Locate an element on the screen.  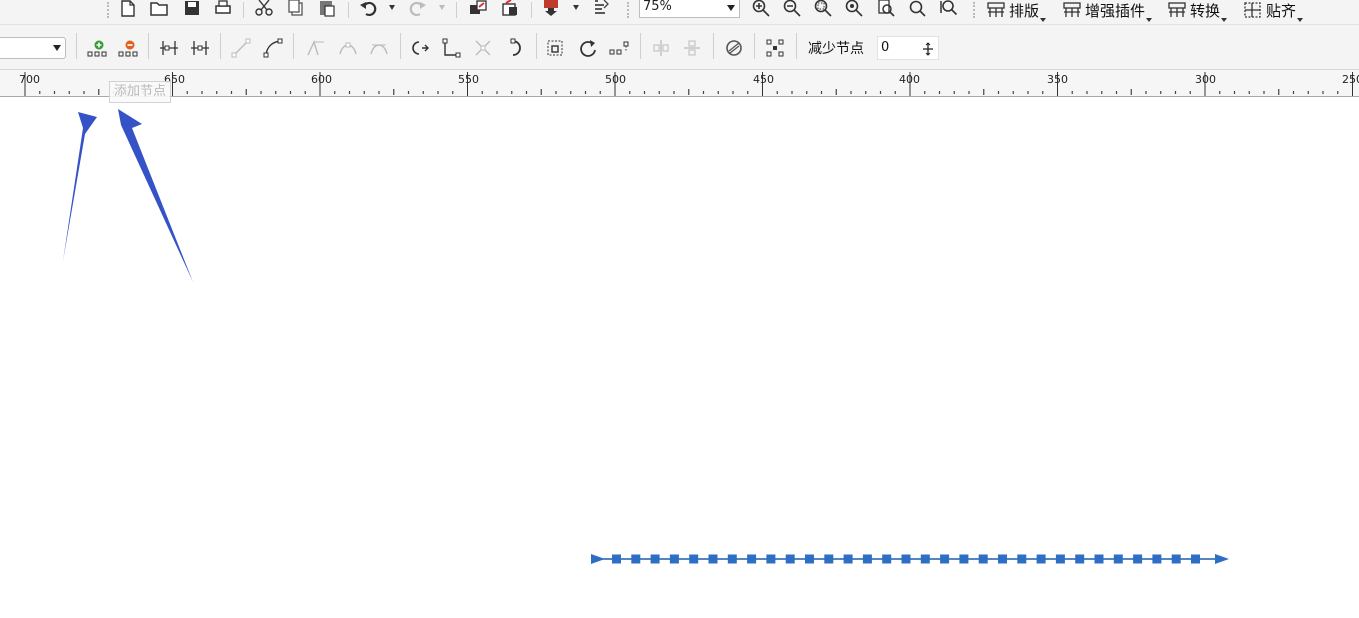
zoom-all-icon is located at coordinates (854, 9).